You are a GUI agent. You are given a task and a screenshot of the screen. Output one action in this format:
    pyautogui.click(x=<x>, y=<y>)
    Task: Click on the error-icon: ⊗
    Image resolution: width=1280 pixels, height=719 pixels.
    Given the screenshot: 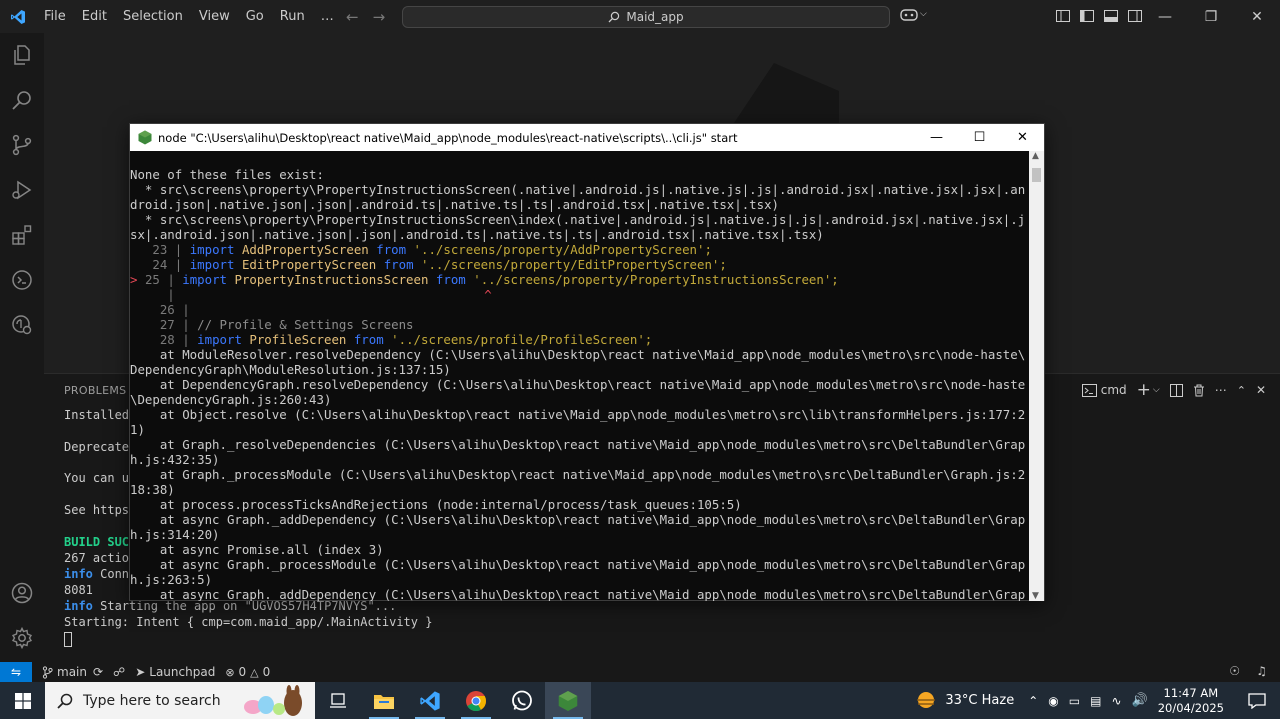 What is the action you would take?
    pyautogui.click(x=230, y=672)
    